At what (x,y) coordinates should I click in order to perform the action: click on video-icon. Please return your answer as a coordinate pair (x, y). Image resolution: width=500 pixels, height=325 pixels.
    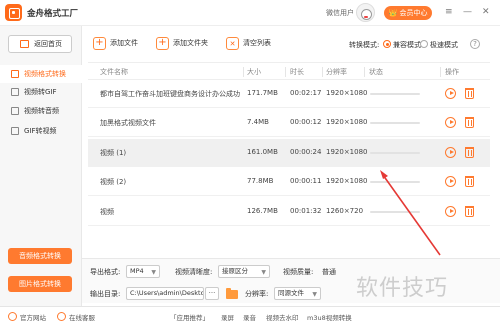
    Looking at the image, I should click on (15, 74).